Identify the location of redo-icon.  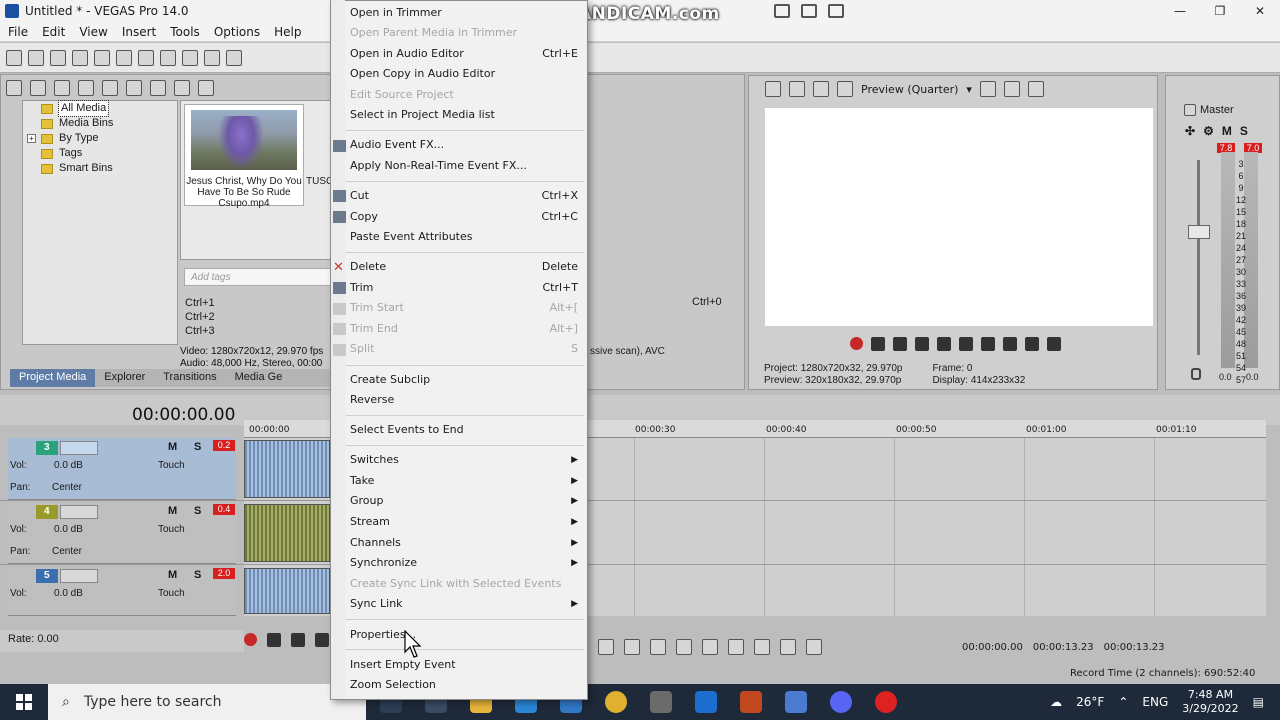
(234, 57).